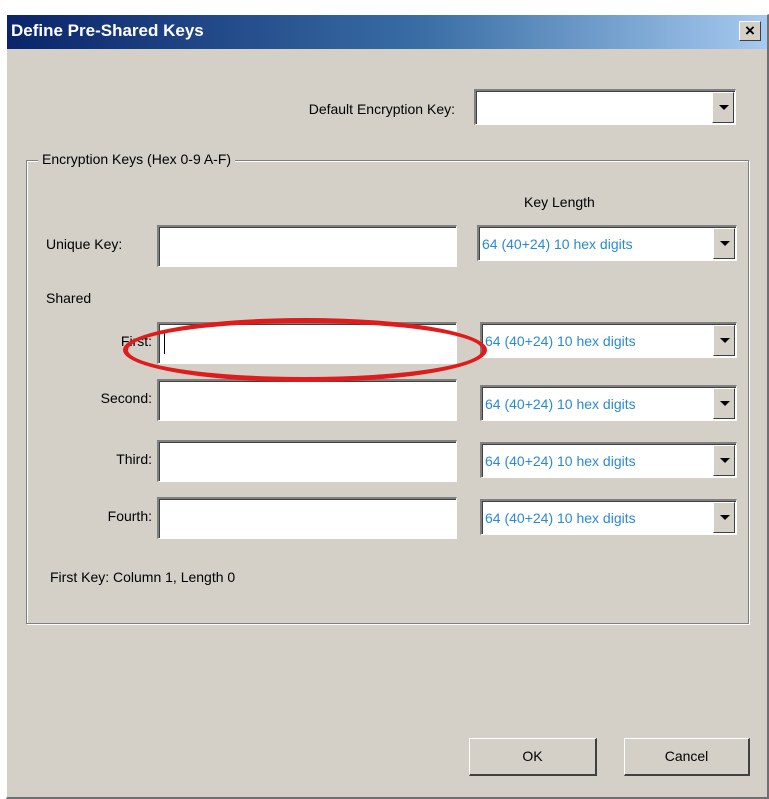 The image size is (769, 799). Describe the element at coordinates (69, 298) in the screenshot. I see `shared-label: Shared` at that location.